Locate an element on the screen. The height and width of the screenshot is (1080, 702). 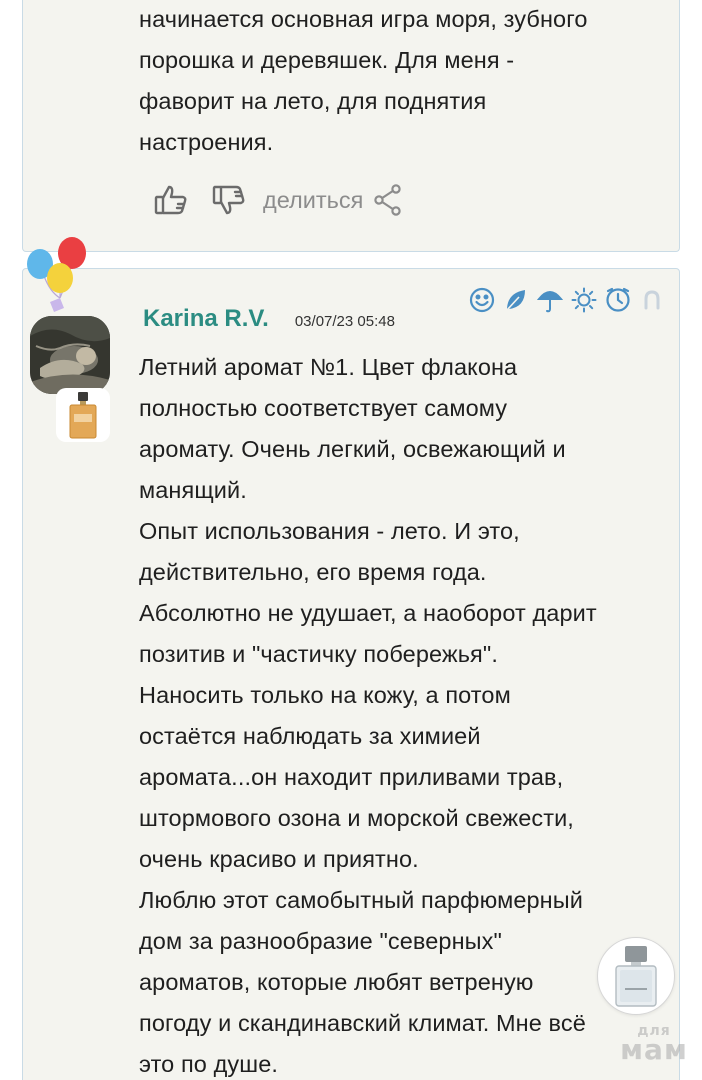
user-badges is located at coordinates (563, 300).